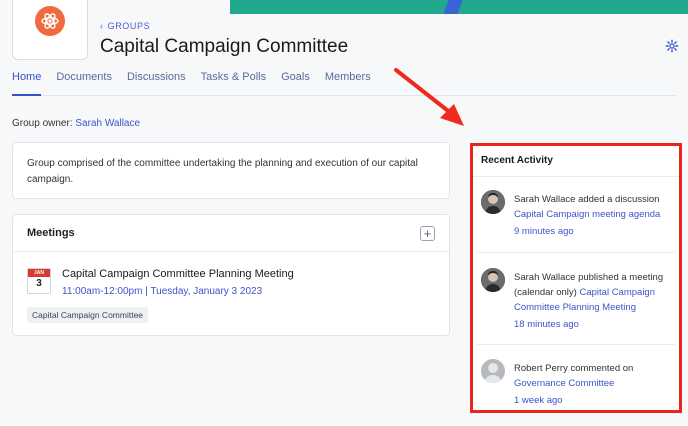 This screenshot has height=426, width=688. Describe the element at coordinates (672, 46) in the screenshot. I see `gear-icon` at that location.